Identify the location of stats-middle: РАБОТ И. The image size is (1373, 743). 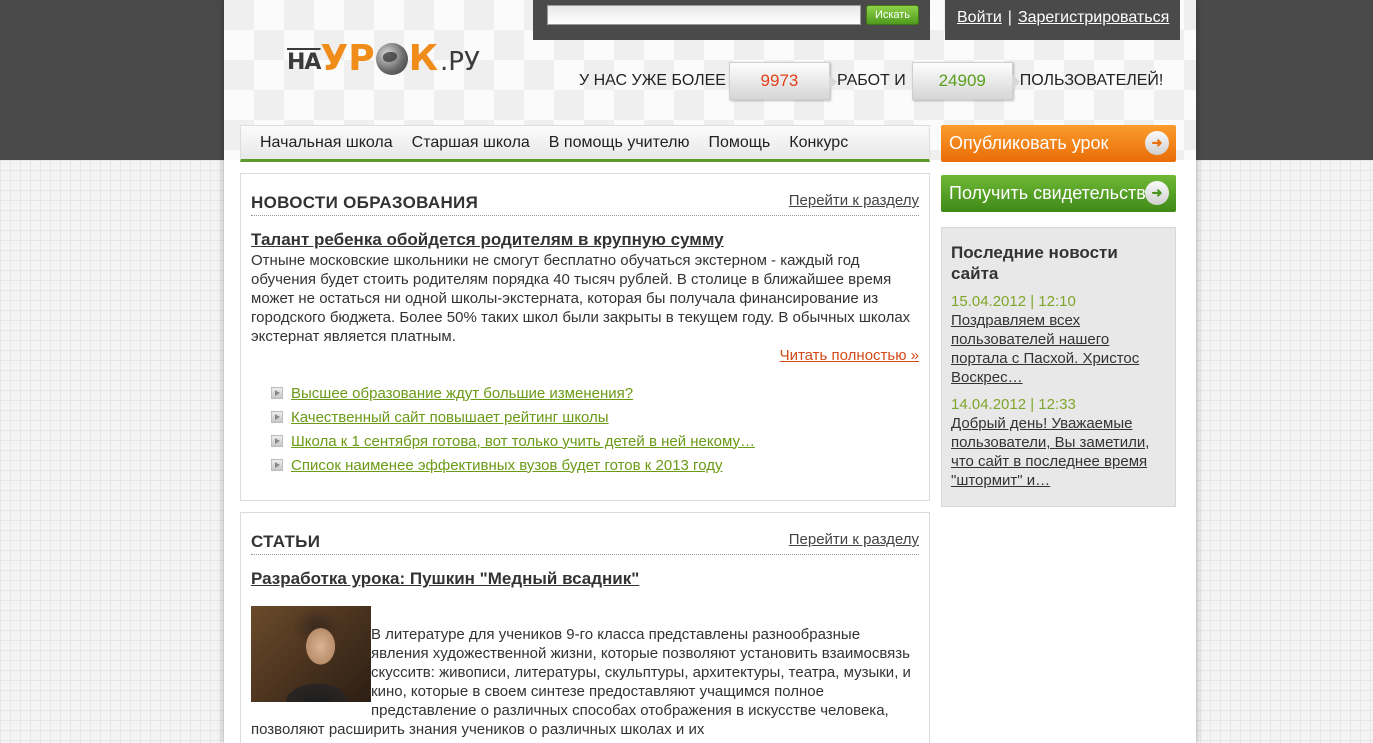
(871, 80).